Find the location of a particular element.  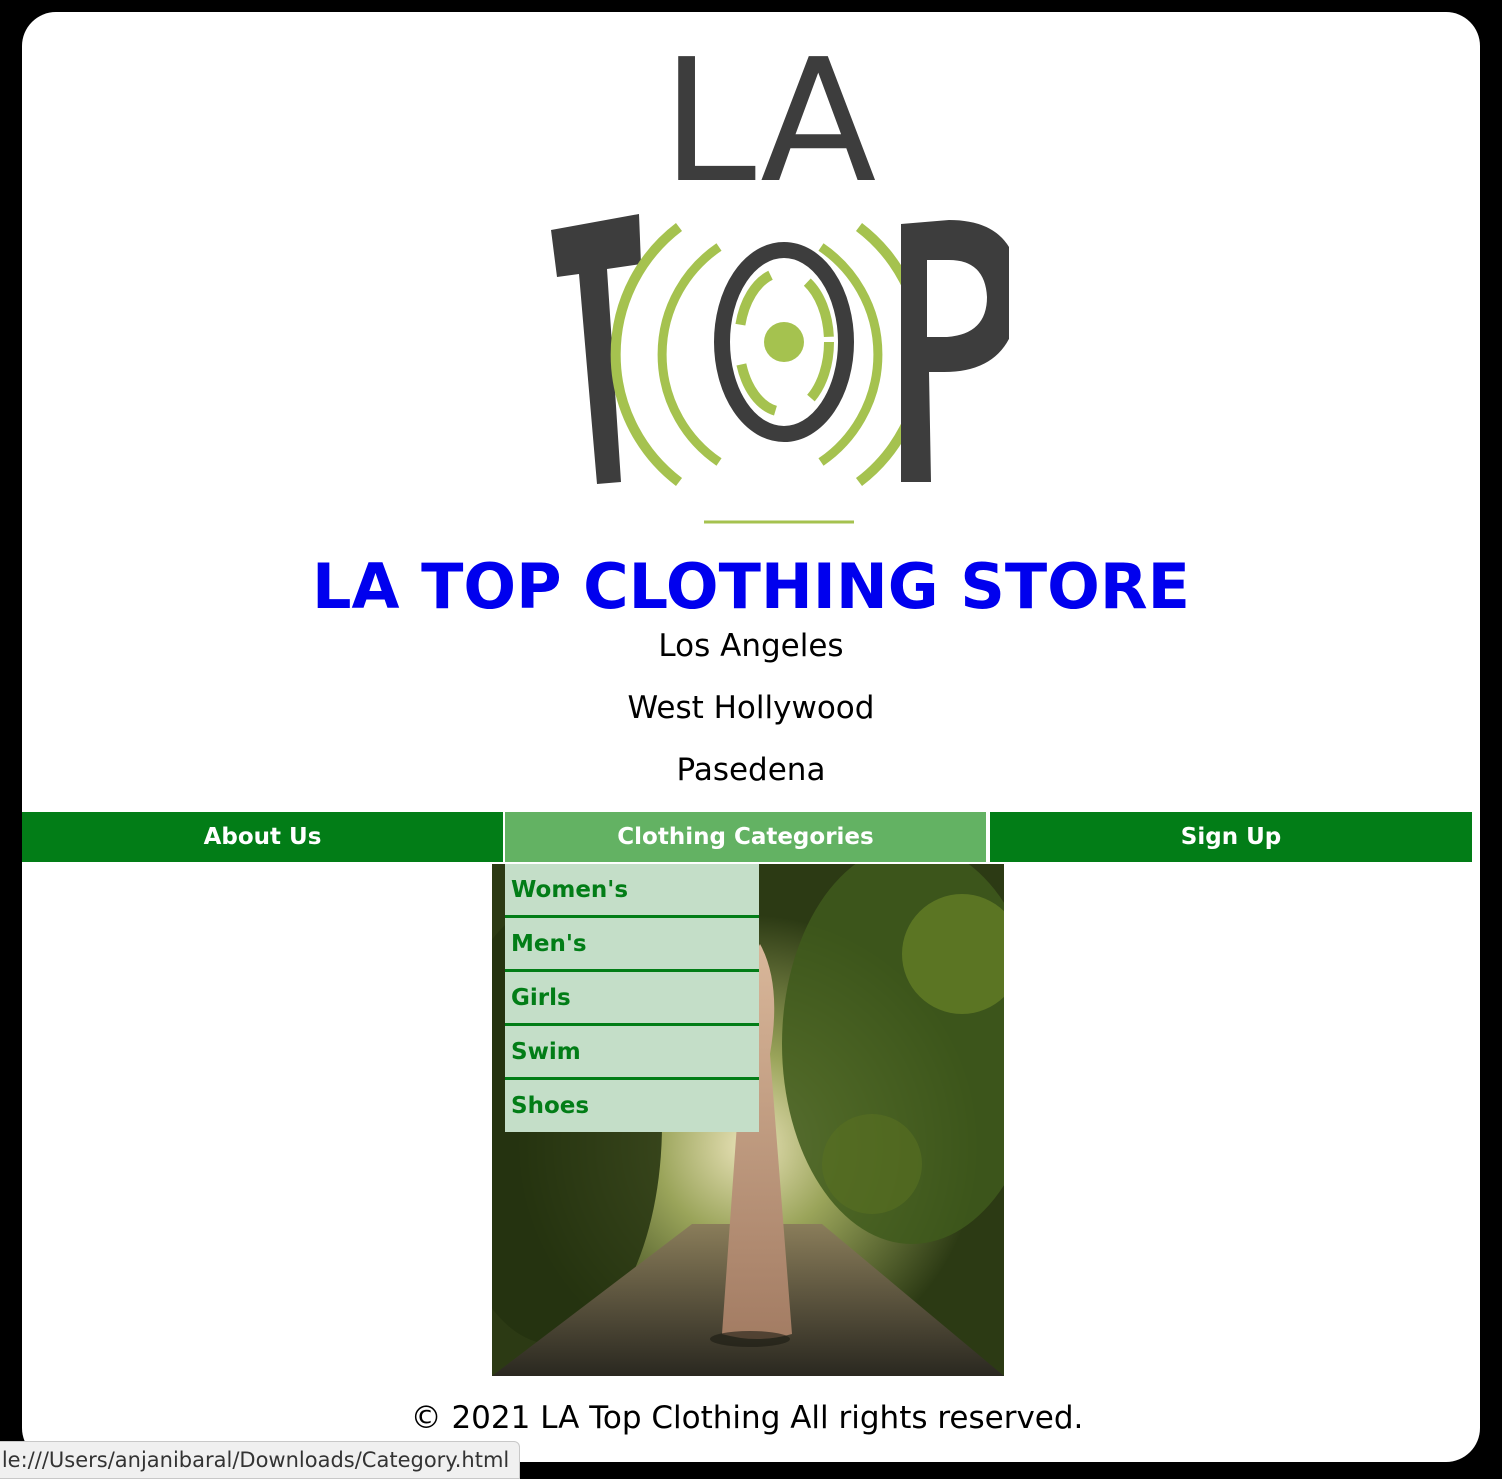

logo-letter-p is located at coordinates (955, 351).